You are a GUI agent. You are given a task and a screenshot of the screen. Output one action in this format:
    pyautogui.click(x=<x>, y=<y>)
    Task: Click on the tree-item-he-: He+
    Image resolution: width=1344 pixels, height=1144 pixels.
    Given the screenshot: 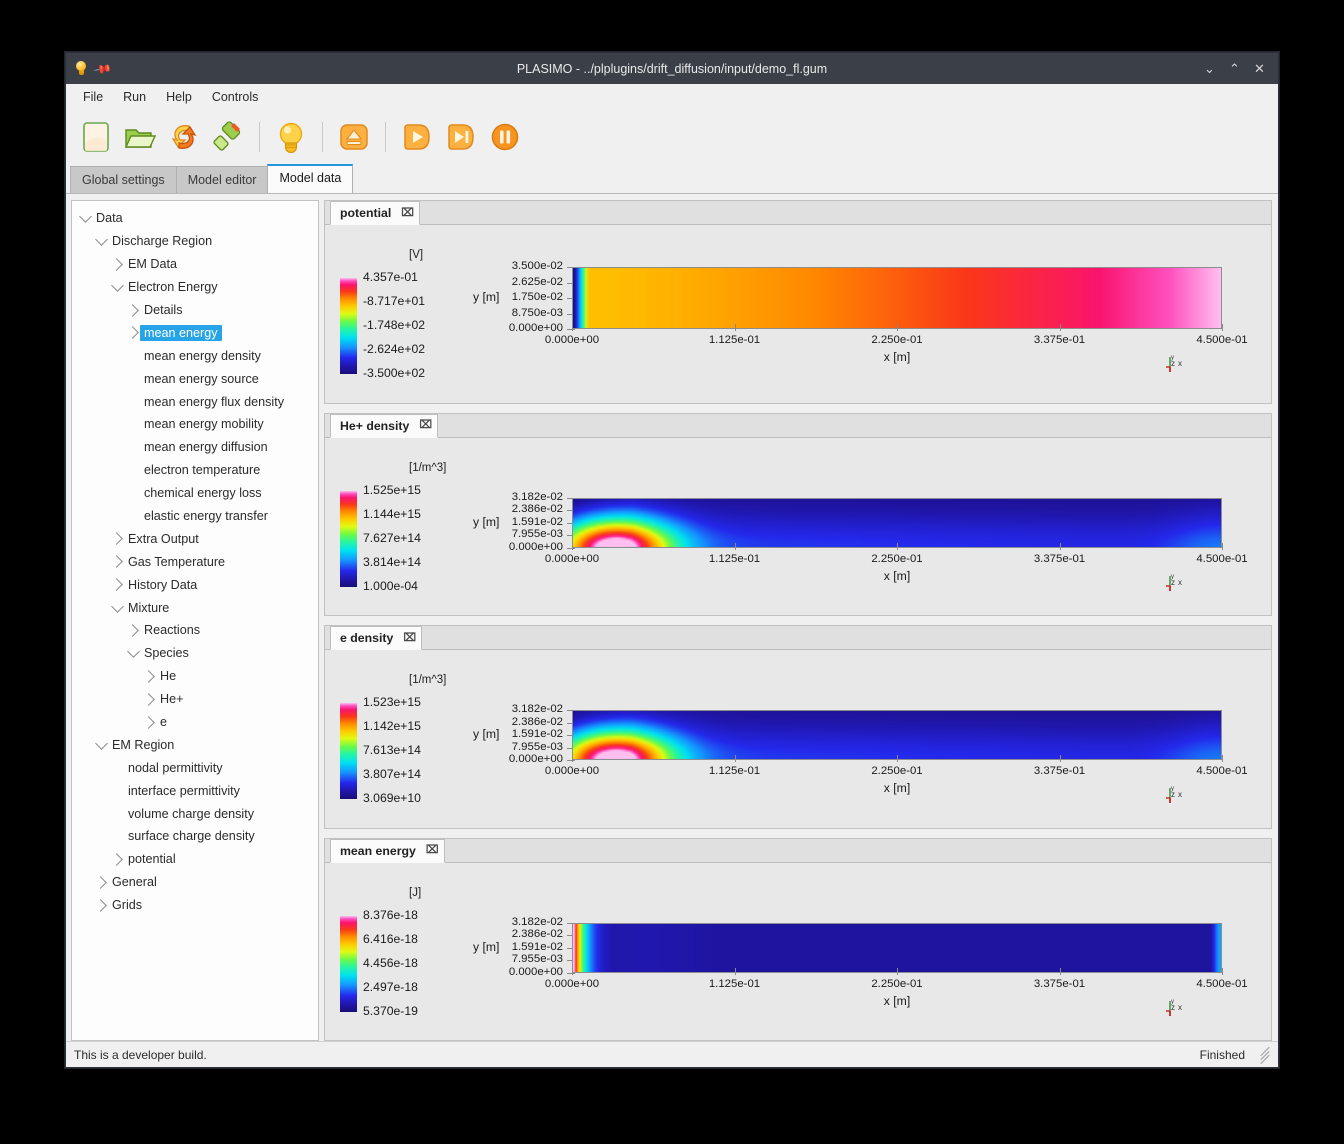 What is the action you would take?
    pyautogui.click(x=195, y=699)
    